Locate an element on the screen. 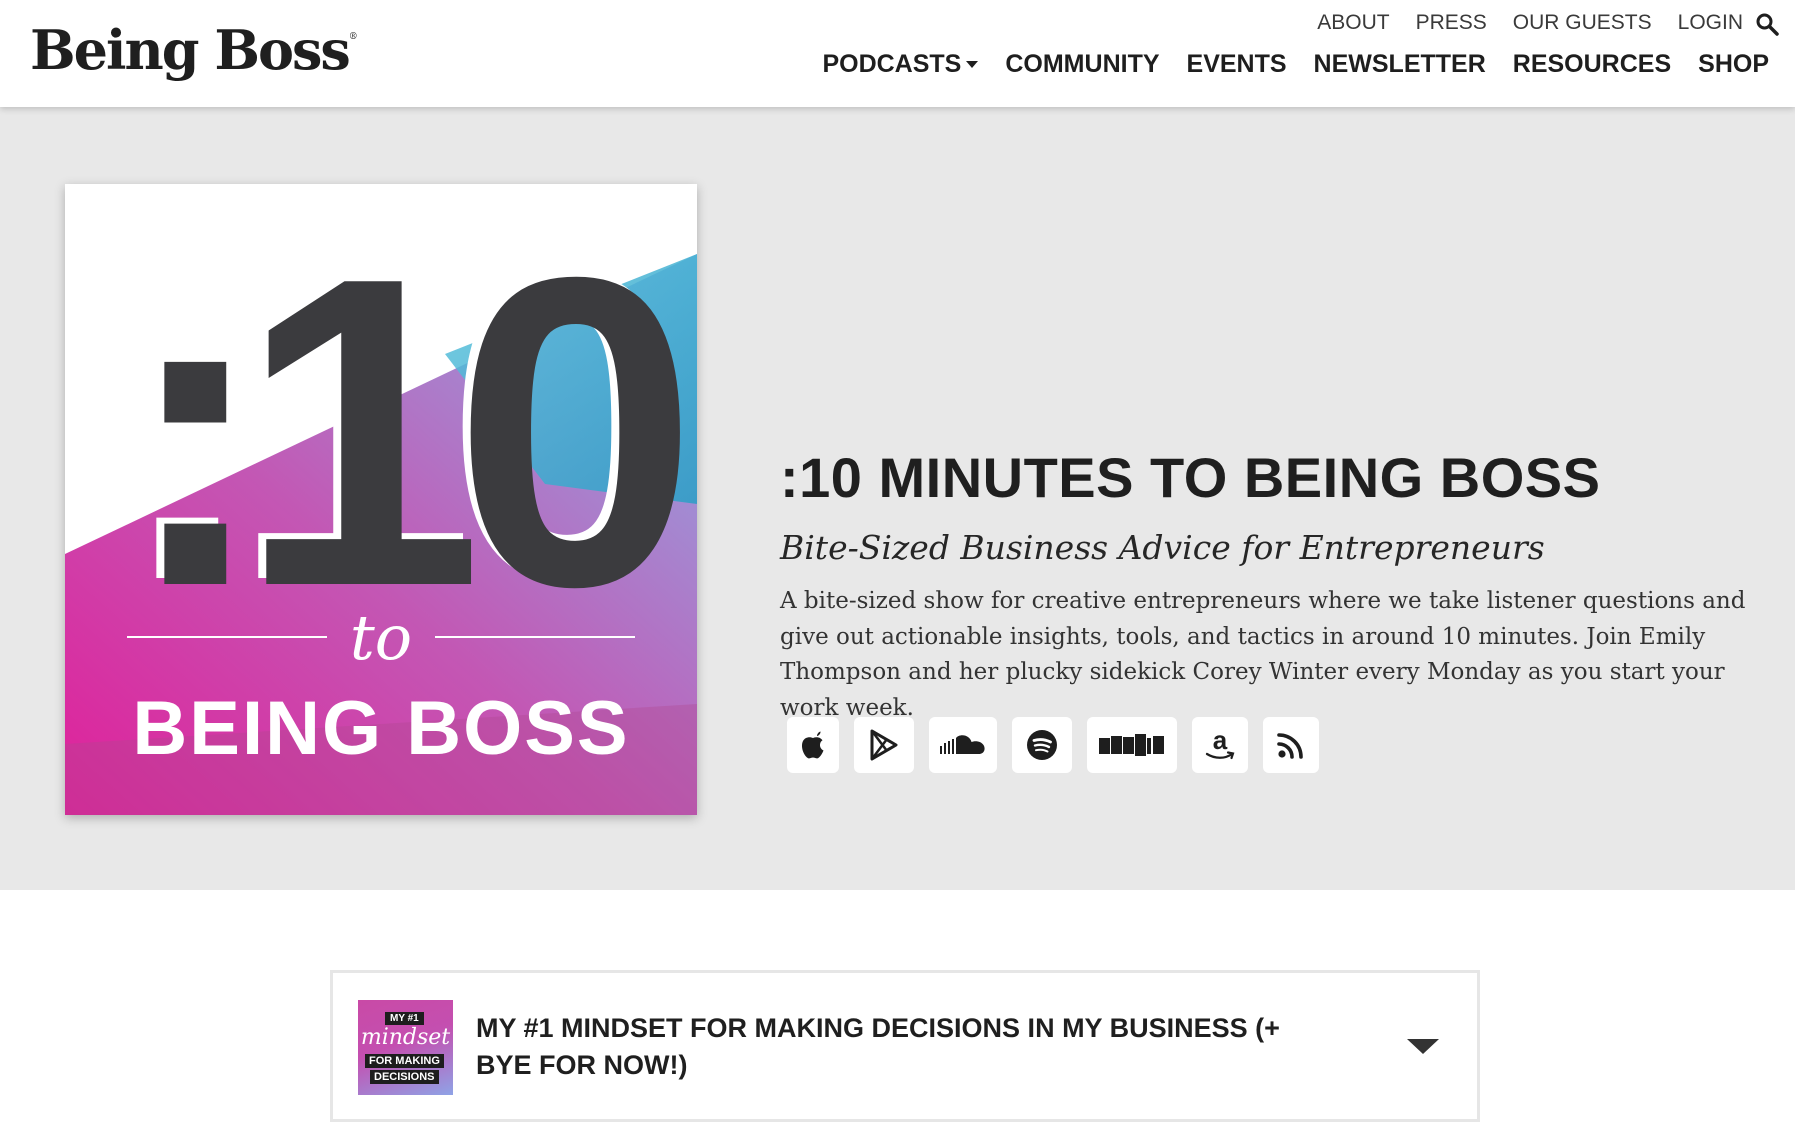 This screenshot has height=1136, width=1795. nav-about: ABOUT is located at coordinates (1353, 23).